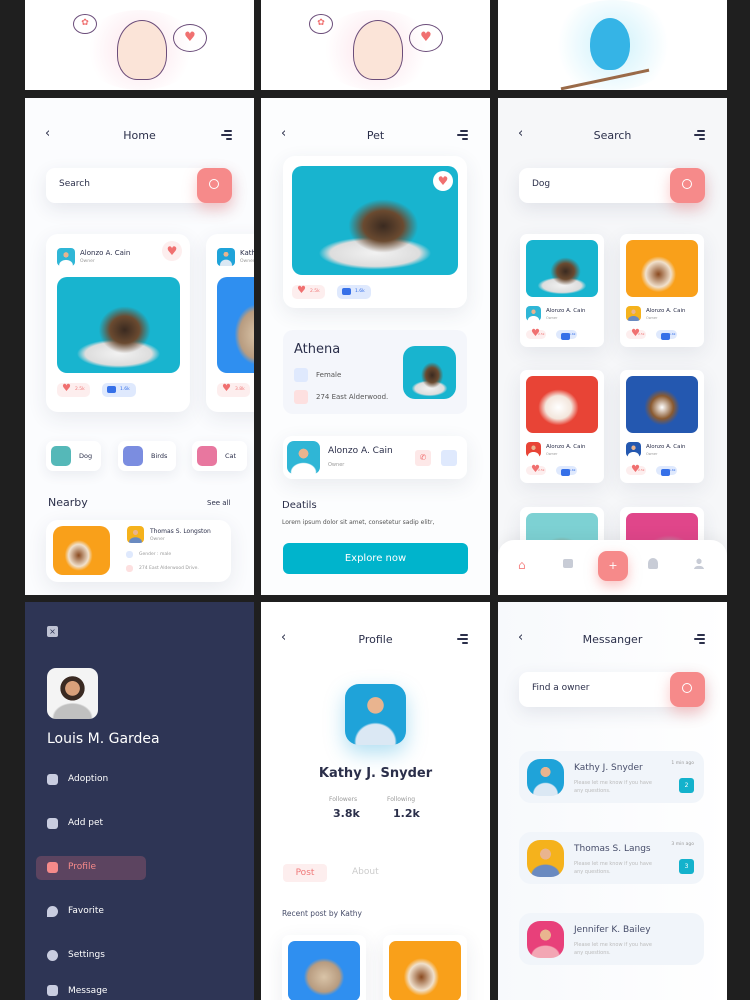 The image size is (750, 1000). What do you see at coordinates (86, 823) in the screenshot?
I see `menu-item-label: Add pet` at bounding box center [86, 823].